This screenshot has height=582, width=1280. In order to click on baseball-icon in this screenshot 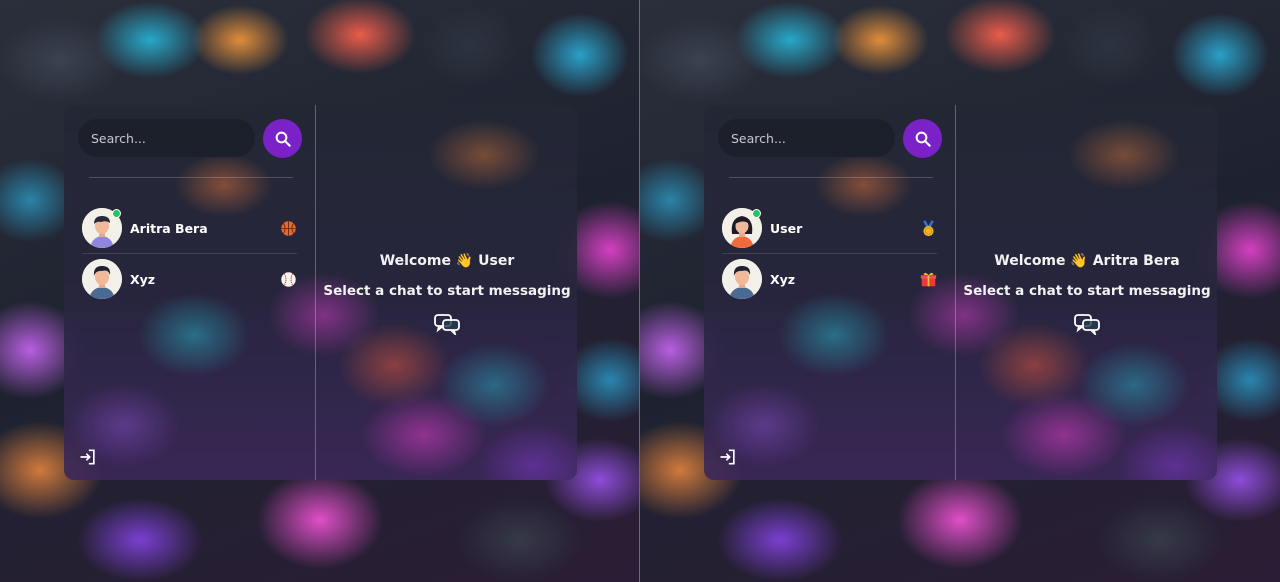, I will do `click(288, 279)`.